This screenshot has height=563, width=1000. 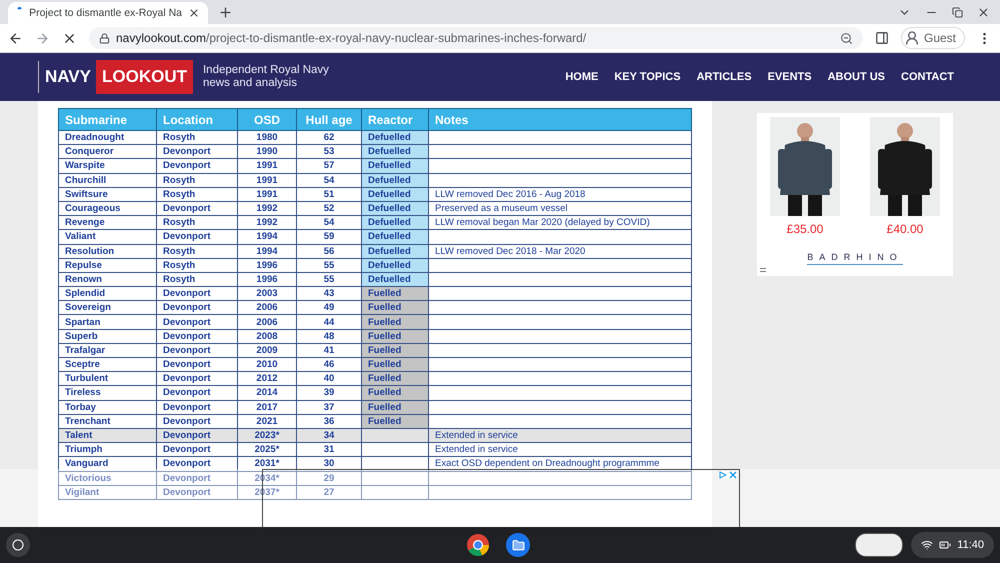 What do you see at coordinates (267, 223) in the screenshot?
I see `table-cell: 1992` at bounding box center [267, 223].